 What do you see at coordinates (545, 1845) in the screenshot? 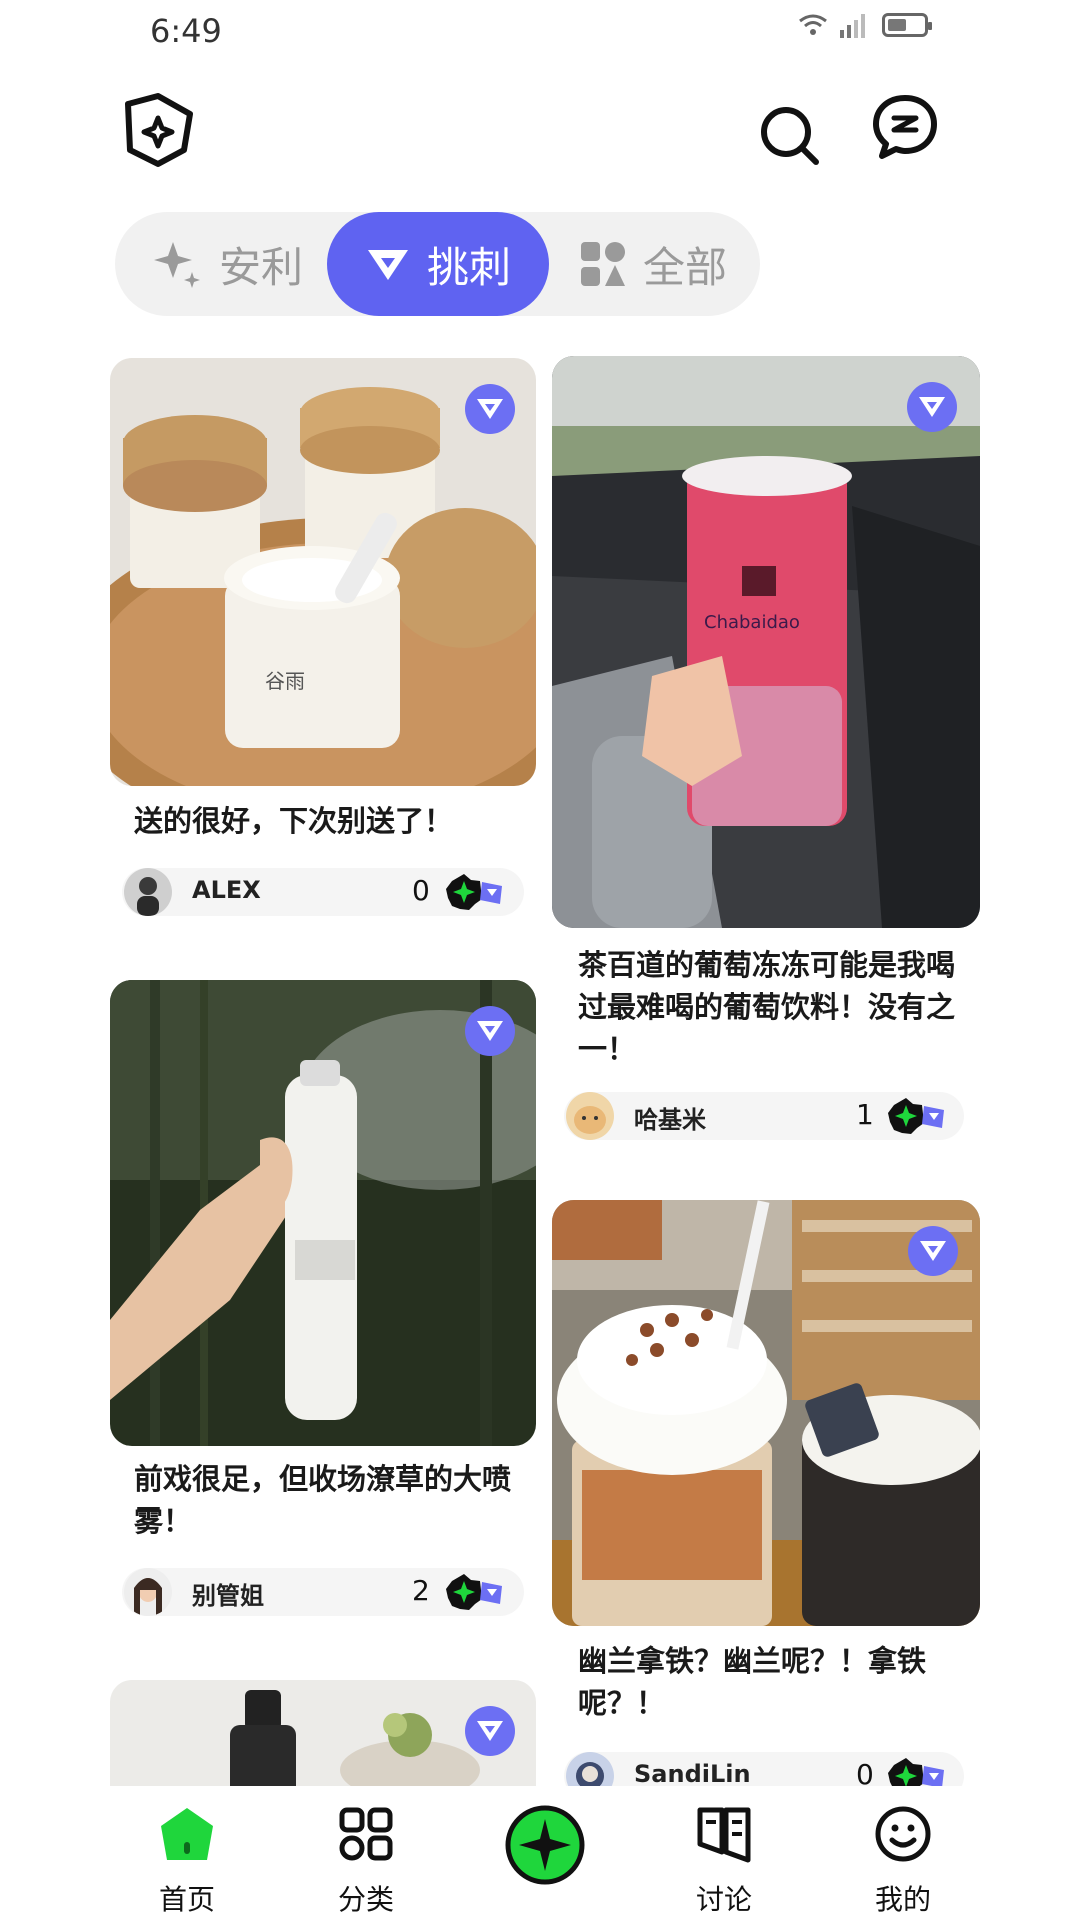
I see `create-post-button` at bounding box center [545, 1845].